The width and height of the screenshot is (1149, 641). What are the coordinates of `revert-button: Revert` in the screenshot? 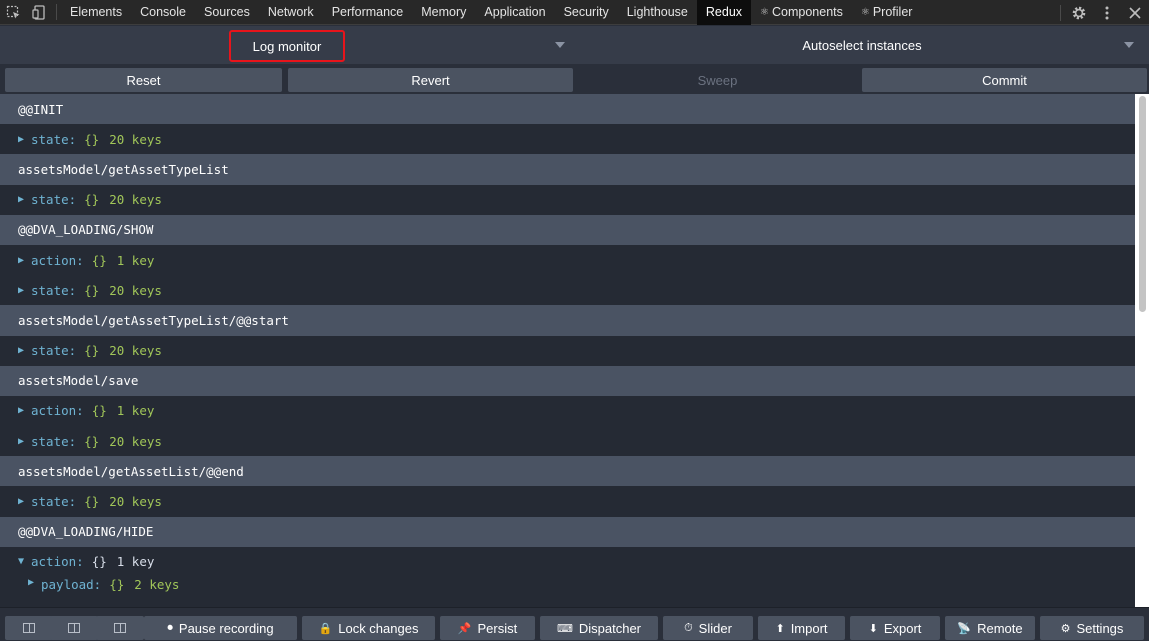 It's located at (430, 80).